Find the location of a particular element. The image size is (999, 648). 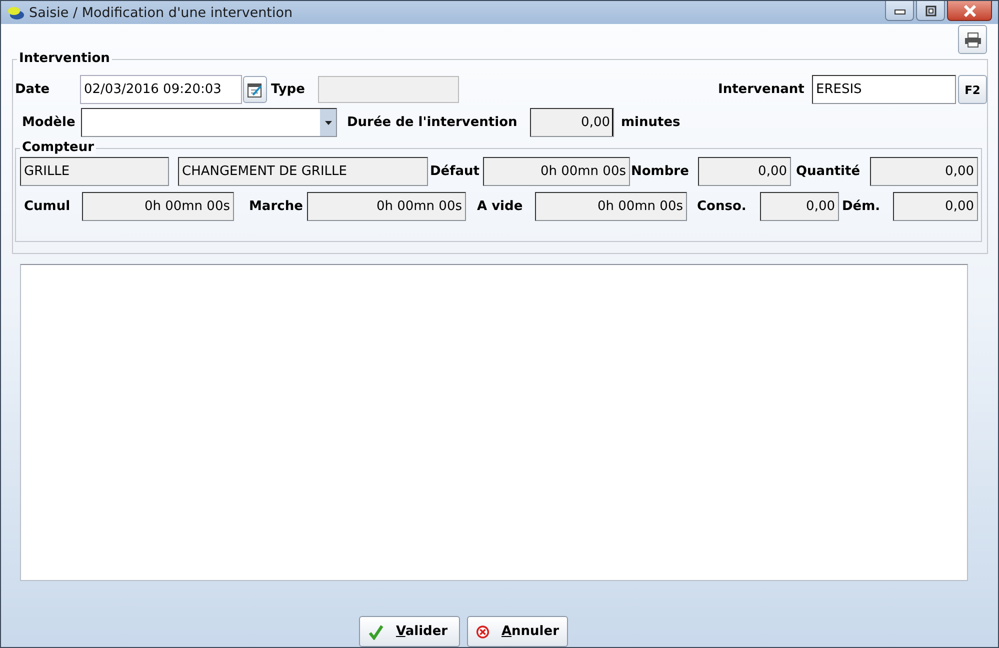

lookup-button: F2 is located at coordinates (972, 89).